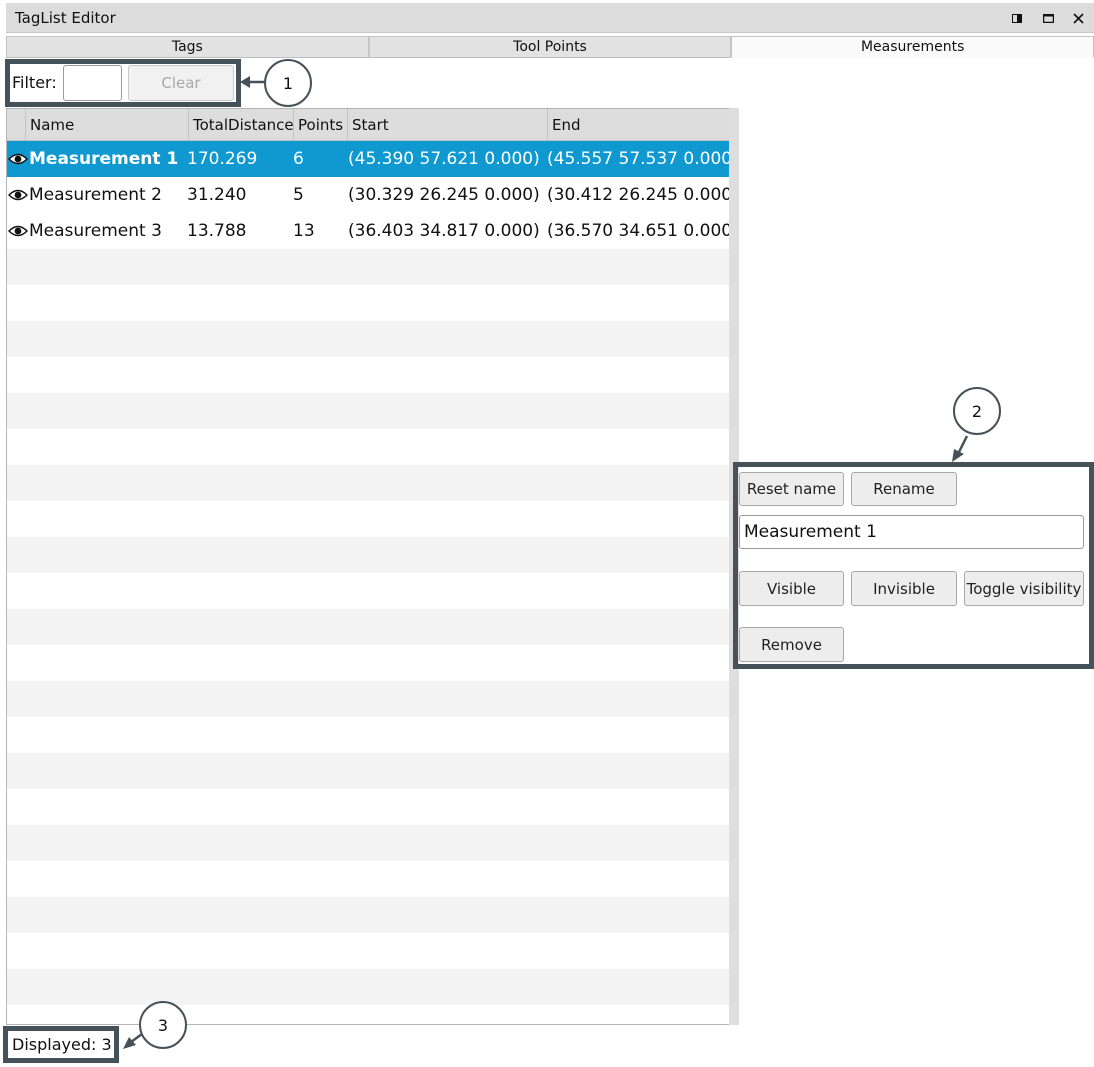 This screenshot has height=1067, width=1094. Describe the element at coordinates (123, 83) in the screenshot. I see `callout-box-filter` at that location.